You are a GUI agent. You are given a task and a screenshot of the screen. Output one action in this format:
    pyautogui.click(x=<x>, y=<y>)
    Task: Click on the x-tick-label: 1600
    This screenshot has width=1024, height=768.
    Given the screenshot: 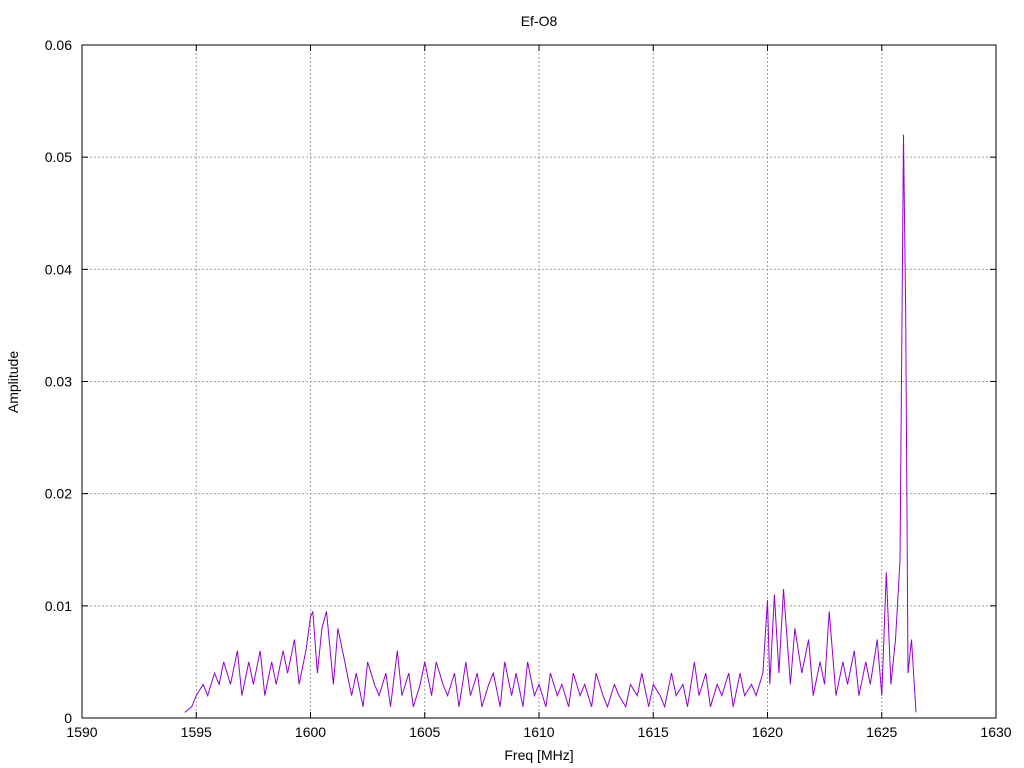 What is the action you would take?
    pyautogui.click(x=310, y=732)
    